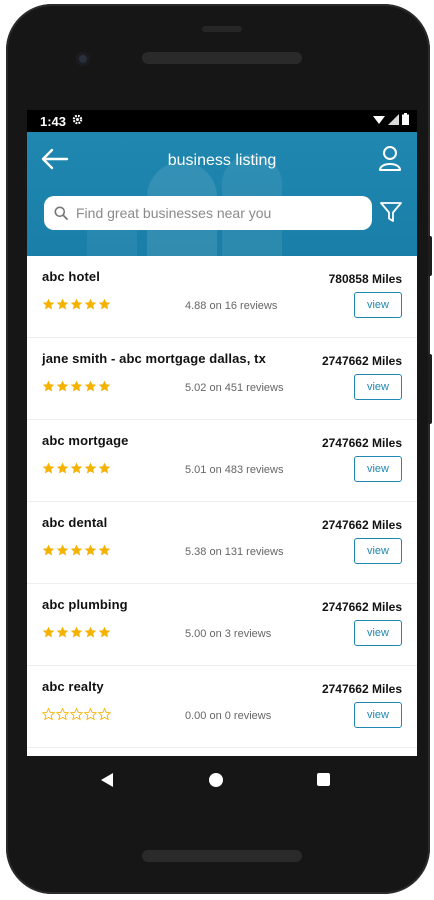 The height and width of the screenshot is (900, 434). I want to click on business-name: abc plumbing, so click(85, 604).